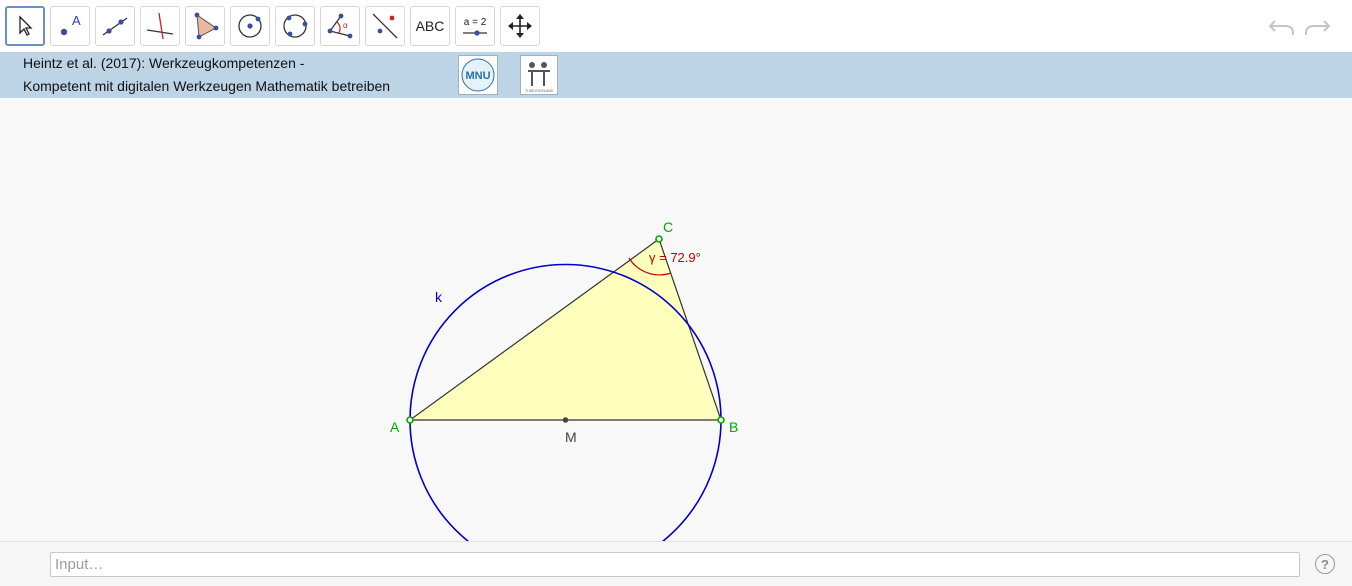 Image resolution: width=1352 pixels, height=586 pixels. What do you see at coordinates (565, 329) in the screenshot?
I see `triangle-abc` at bounding box center [565, 329].